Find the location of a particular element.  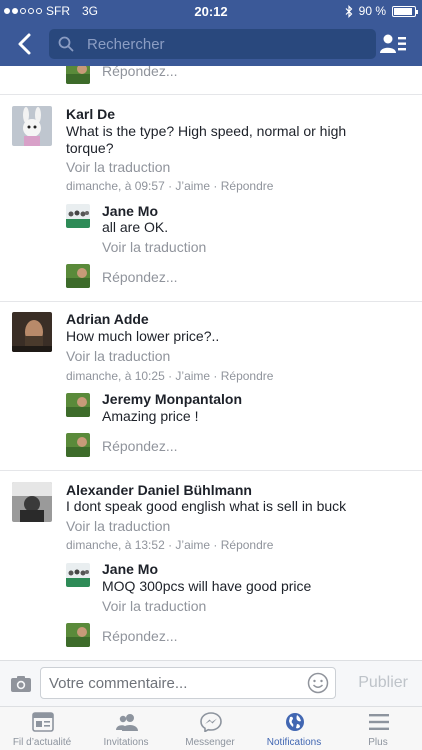

tab-messenger: Messenger is located at coordinates (210, 728).